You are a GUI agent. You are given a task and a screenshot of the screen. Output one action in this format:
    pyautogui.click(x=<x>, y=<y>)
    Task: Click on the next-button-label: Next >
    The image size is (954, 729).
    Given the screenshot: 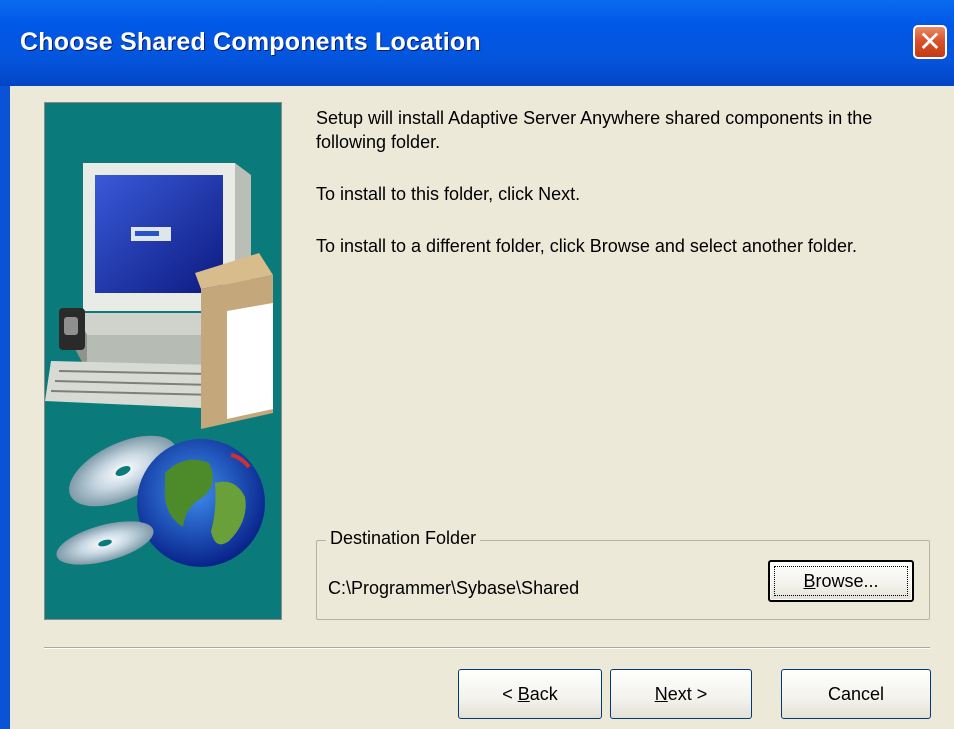 What is the action you would take?
    pyautogui.click(x=681, y=694)
    